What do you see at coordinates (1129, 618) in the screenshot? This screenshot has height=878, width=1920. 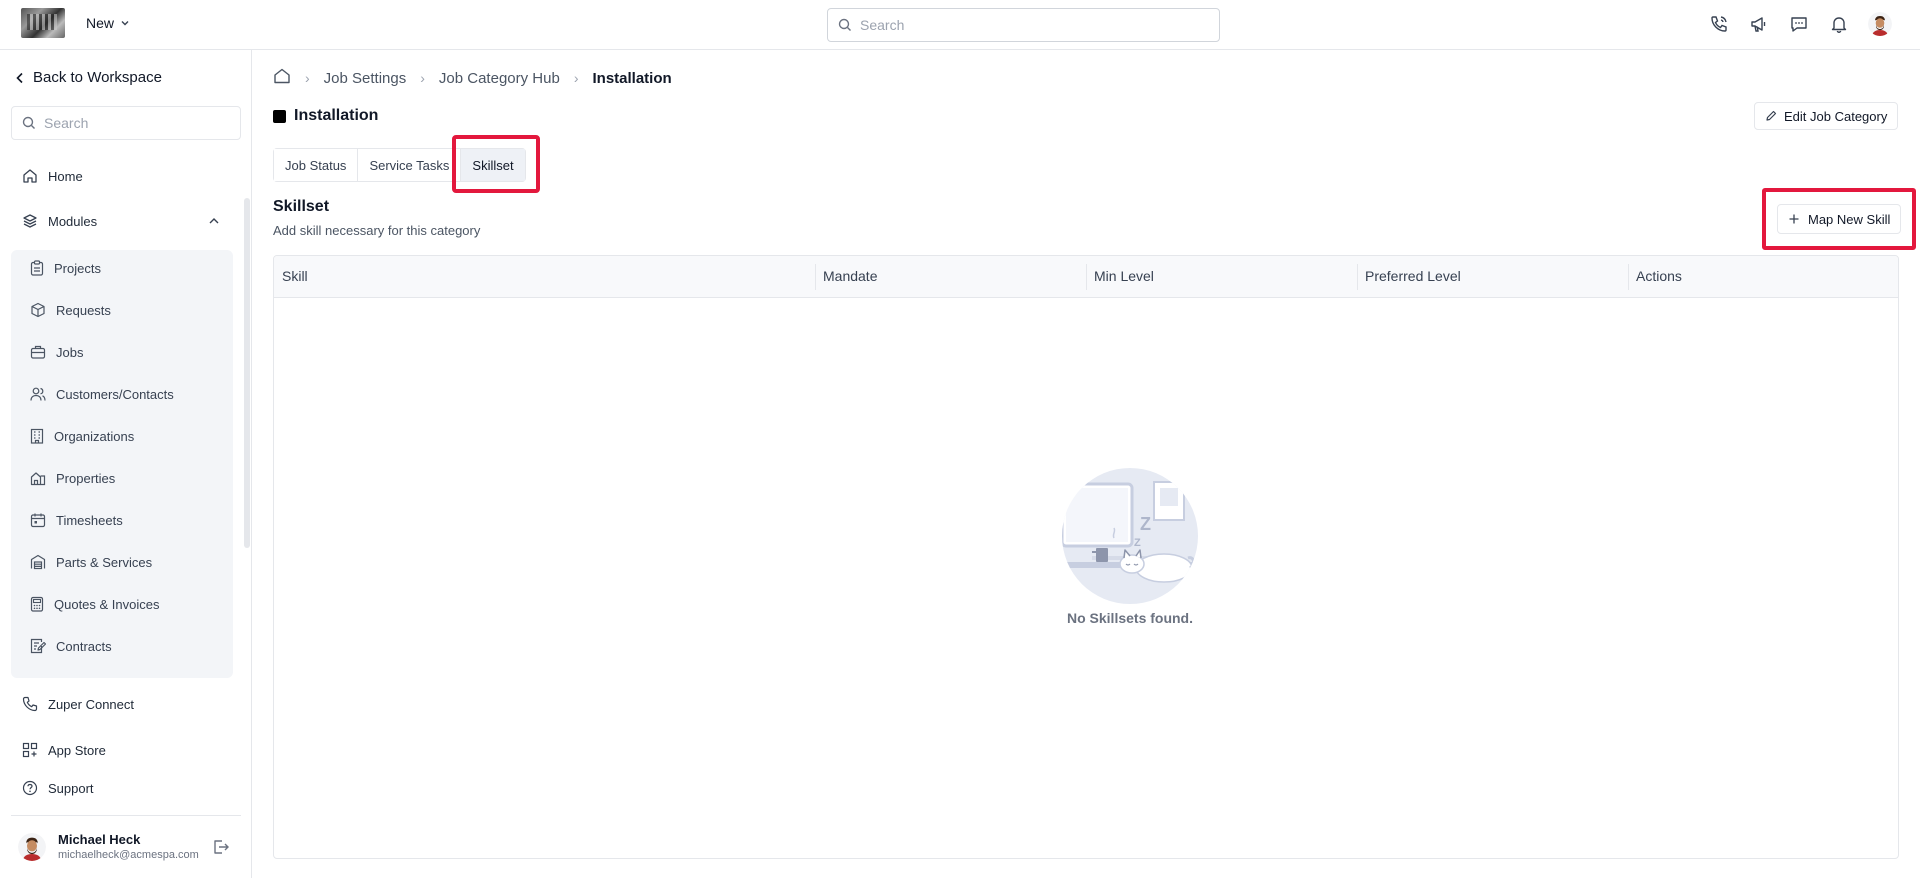 I see `empty-state-text: No Skillsets found.` at bounding box center [1129, 618].